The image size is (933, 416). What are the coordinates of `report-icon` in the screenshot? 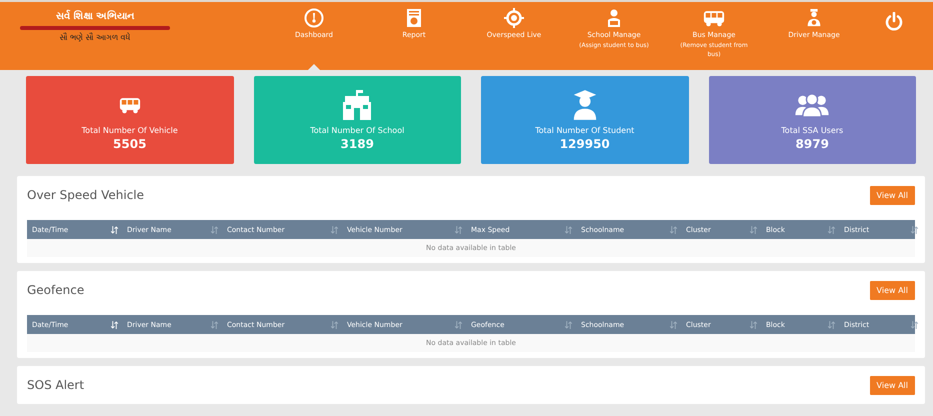 It's located at (414, 18).